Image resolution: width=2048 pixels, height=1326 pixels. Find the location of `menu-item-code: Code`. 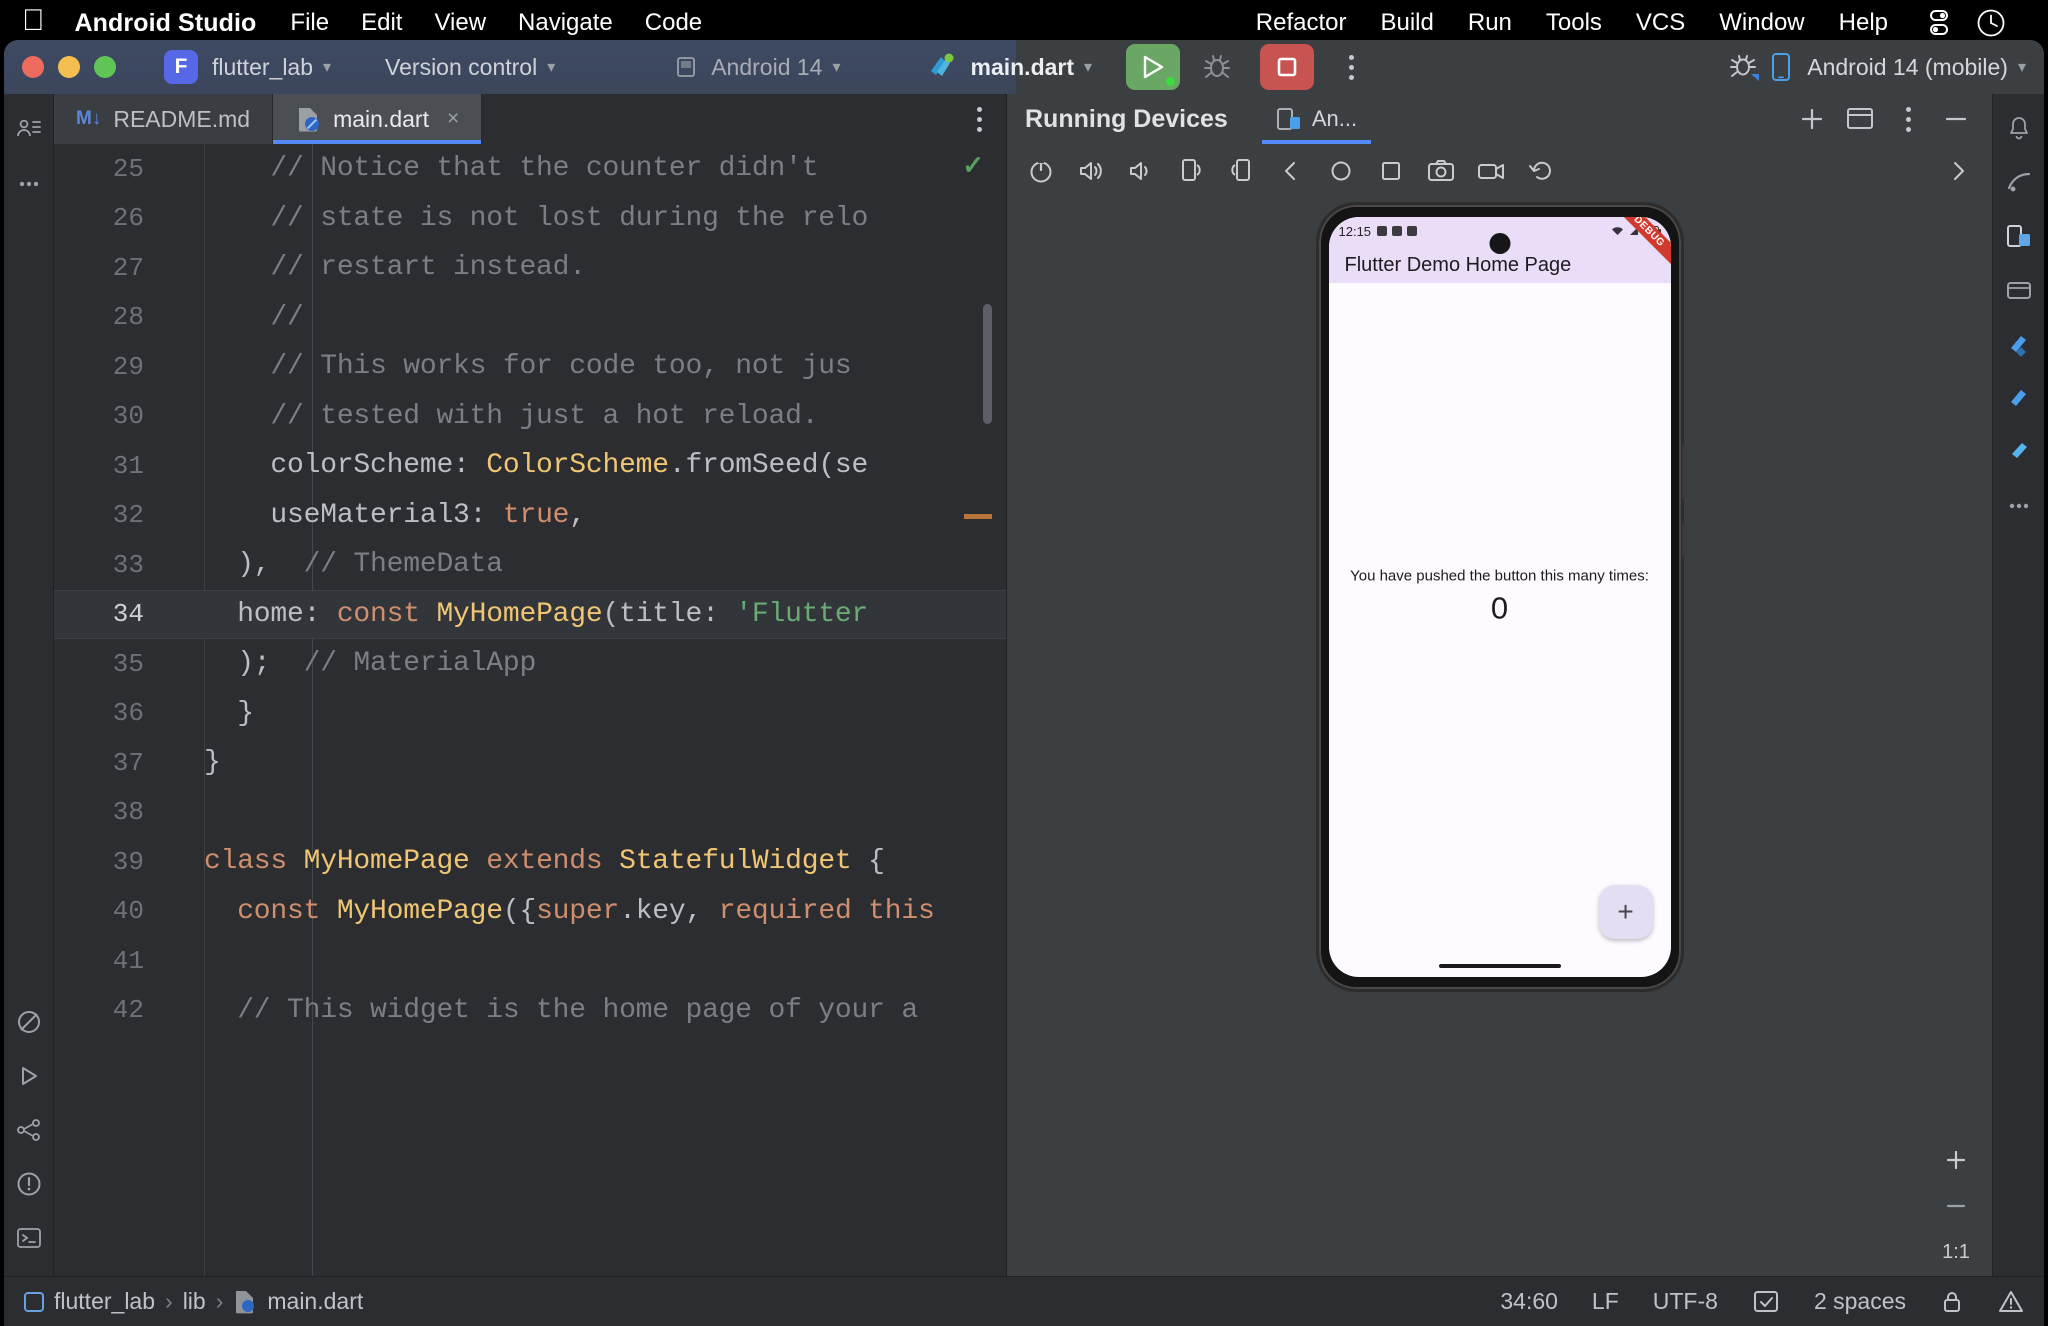

menu-item-code: Code is located at coordinates (673, 23).